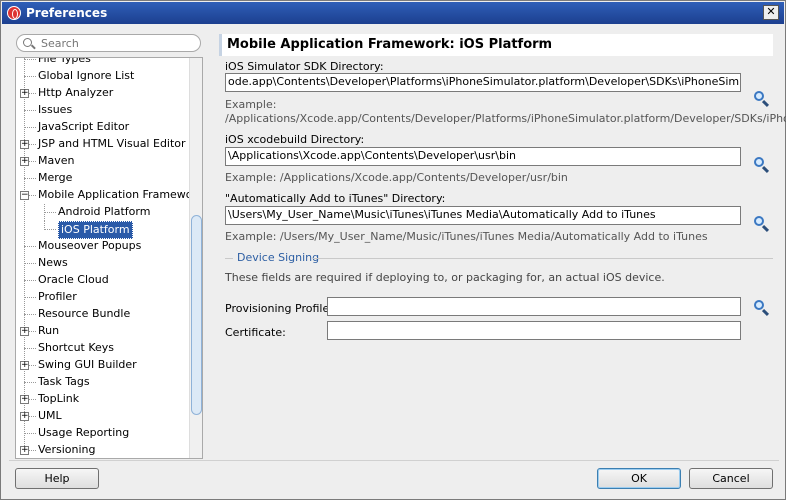  Describe the element at coordinates (90, 245) in the screenshot. I see `tree-item-label: Mouseover Popups` at that location.